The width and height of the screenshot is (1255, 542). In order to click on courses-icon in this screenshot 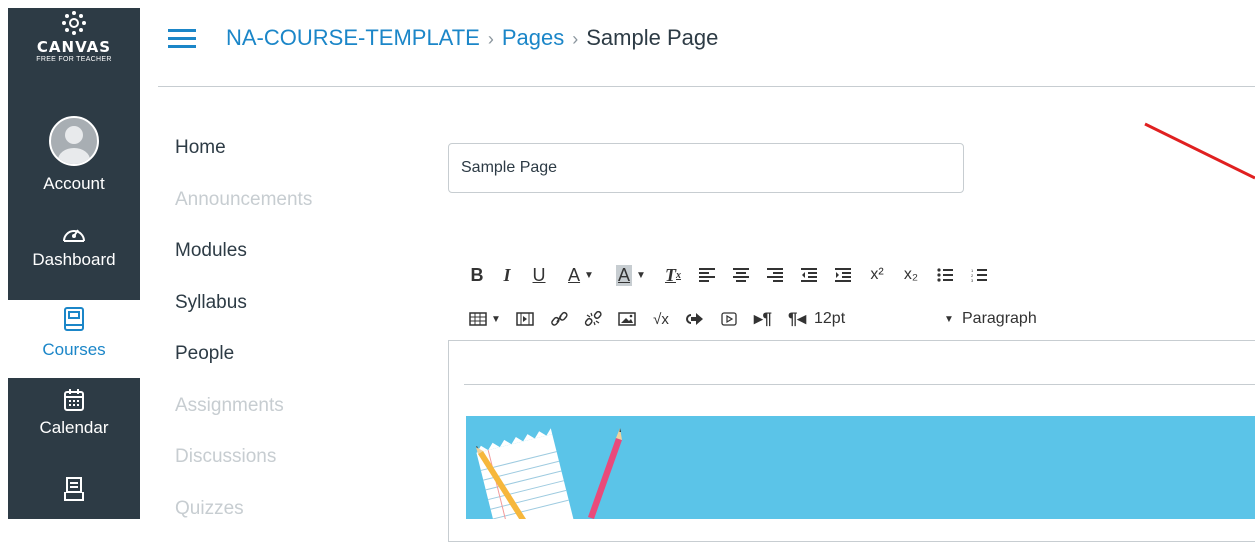, I will do `click(74, 317)`.